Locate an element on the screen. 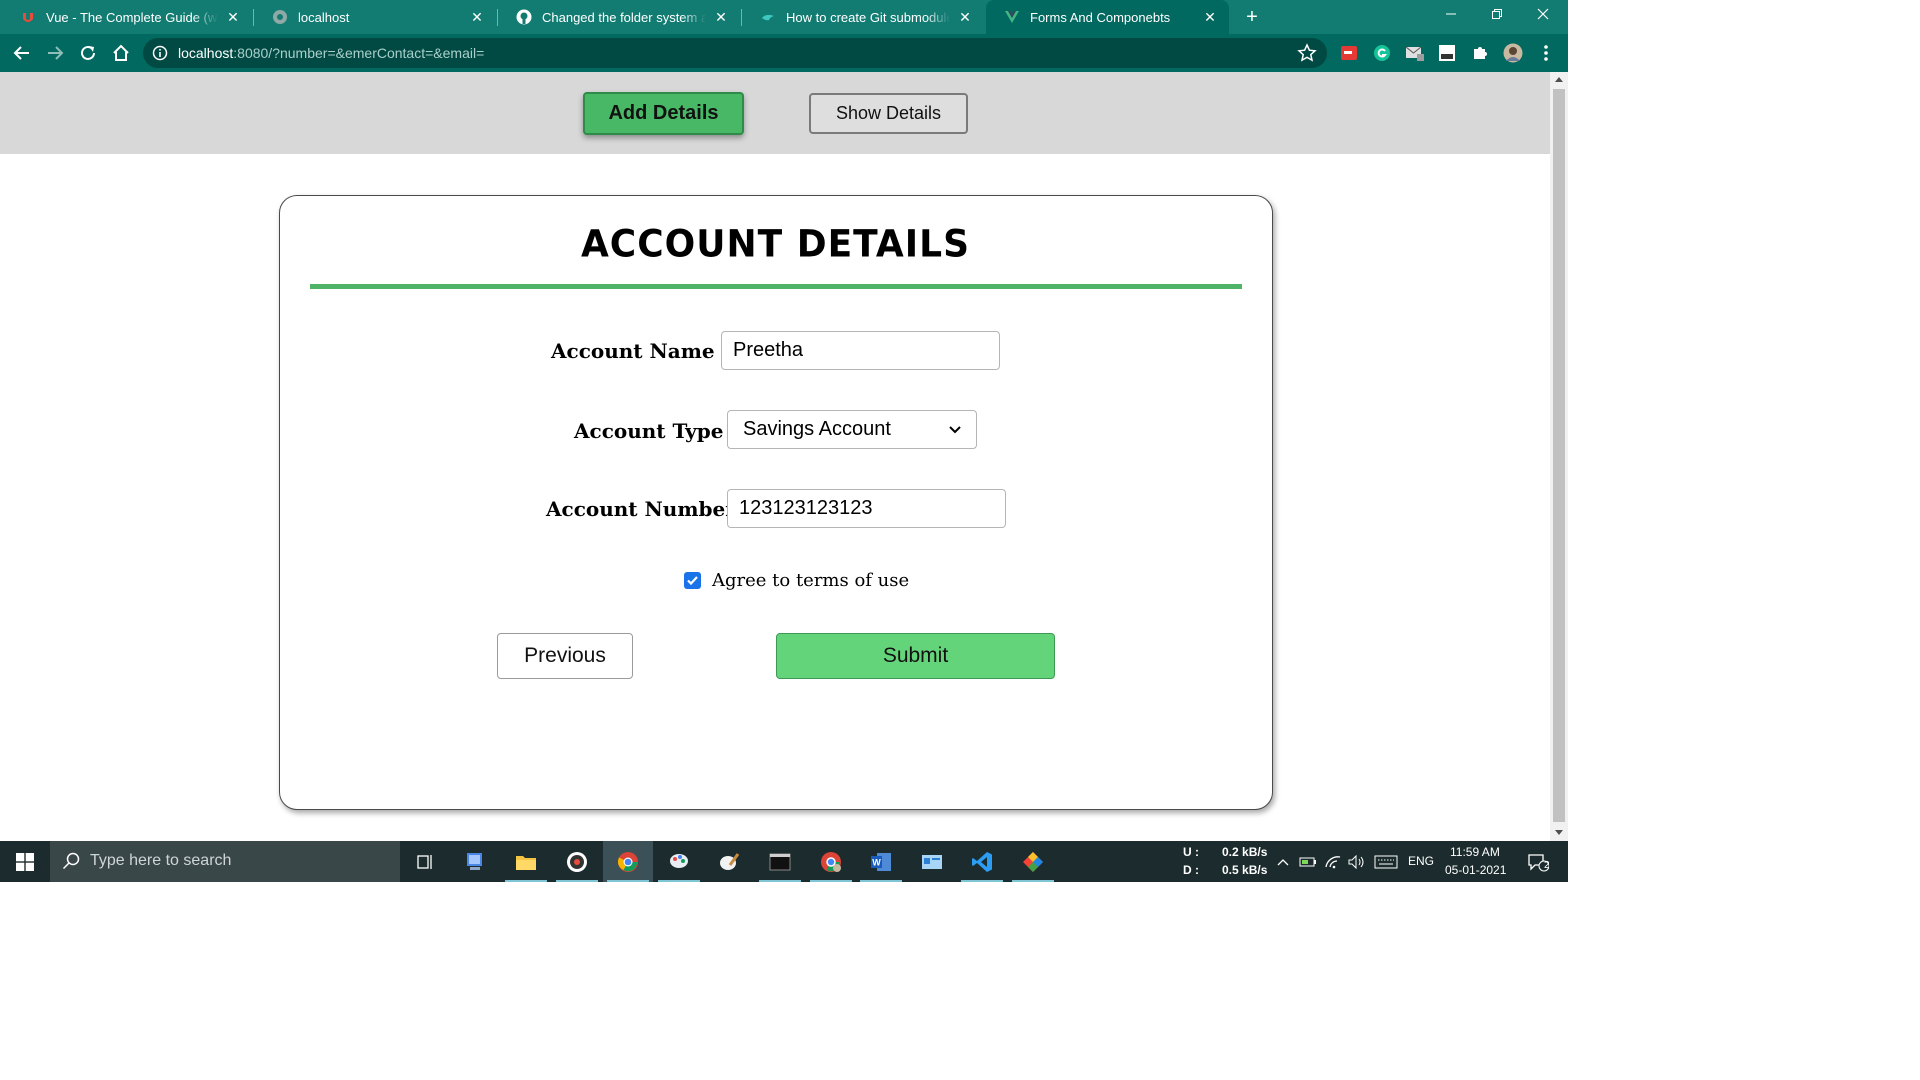  account-type-select: Savings Account is located at coordinates (852, 429).